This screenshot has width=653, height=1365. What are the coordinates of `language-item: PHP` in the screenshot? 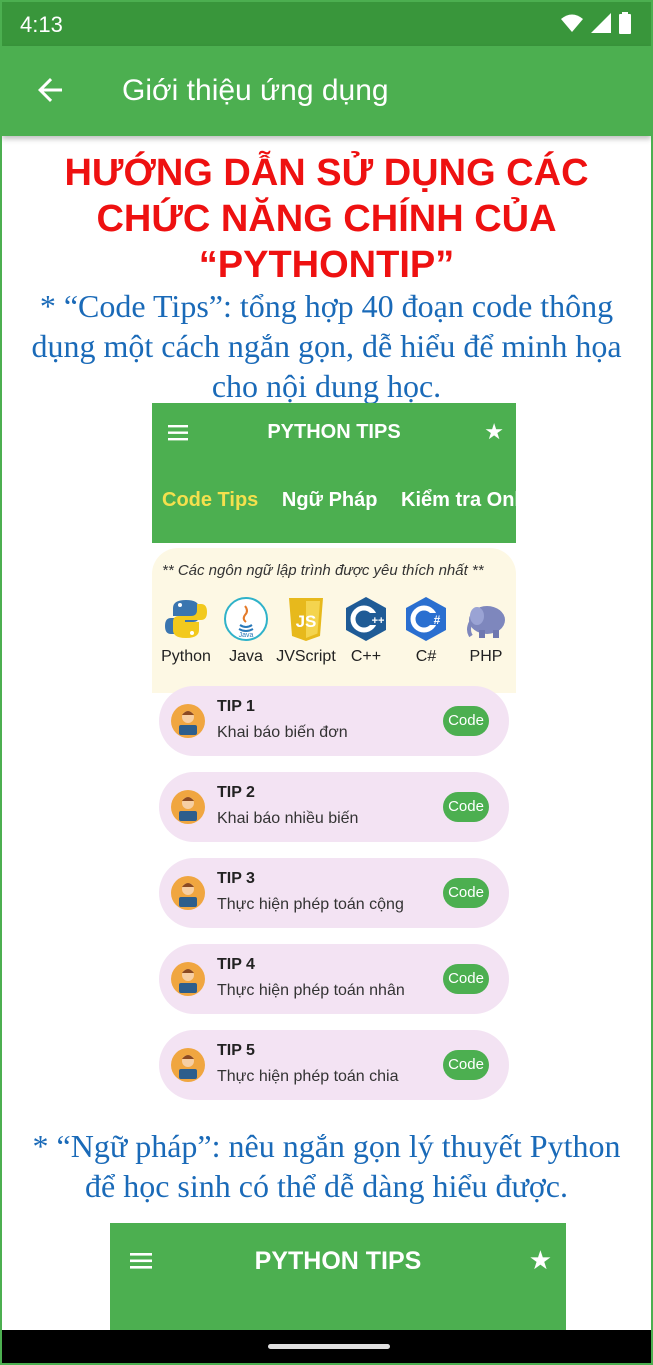 It's located at (486, 631).